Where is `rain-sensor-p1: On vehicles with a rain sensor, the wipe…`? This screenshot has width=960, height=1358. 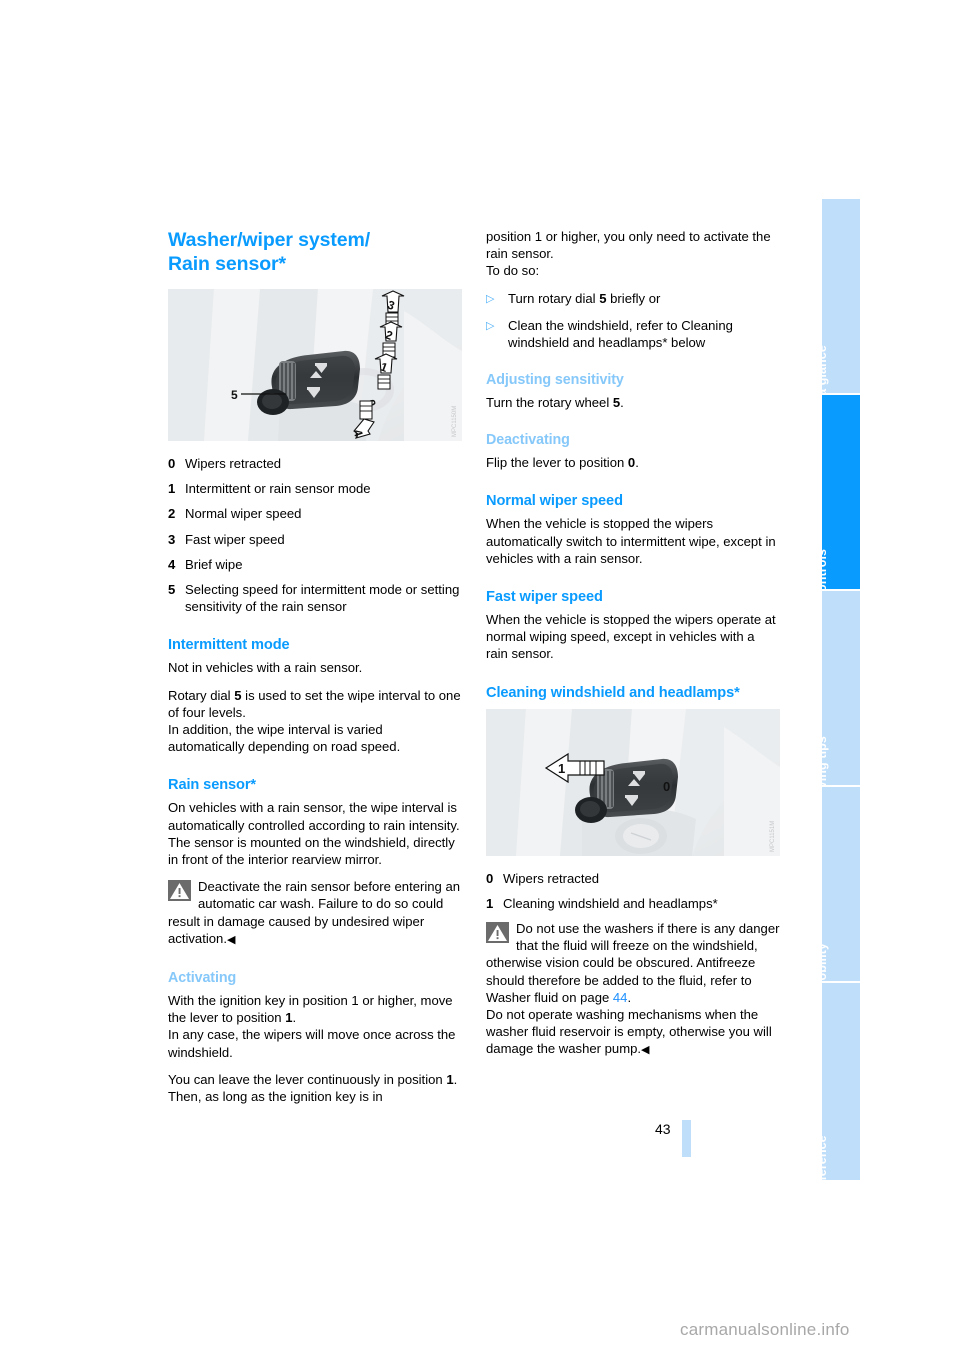
rain-sensor-p1: On vehicles with a rain sensor, the wipe… is located at coordinates (314, 834).